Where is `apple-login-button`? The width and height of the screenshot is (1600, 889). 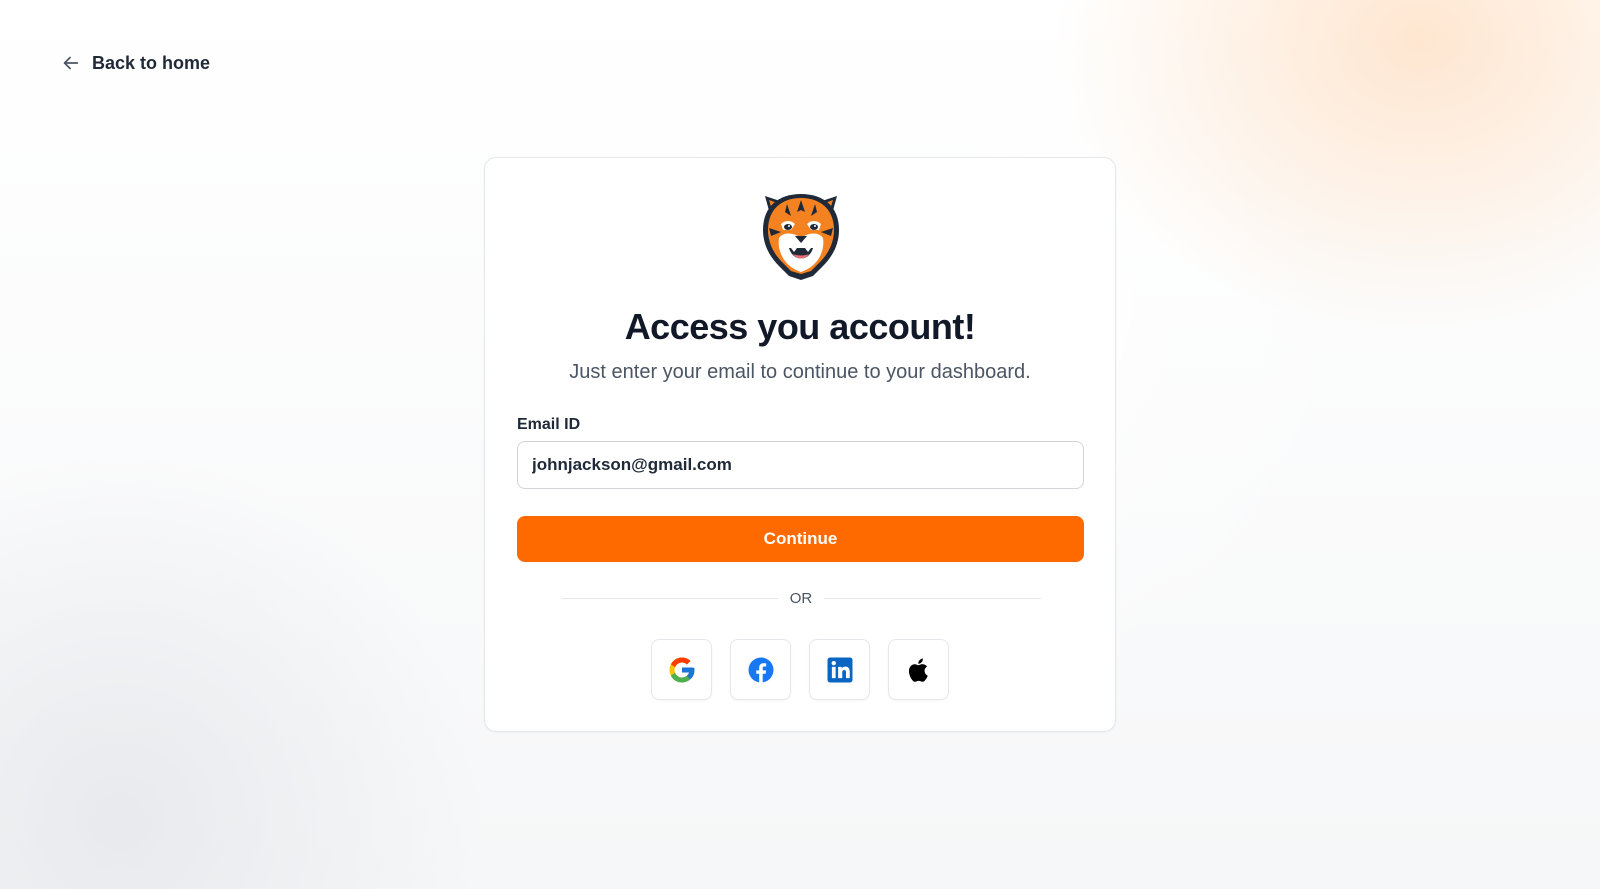
apple-login-button is located at coordinates (918, 669).